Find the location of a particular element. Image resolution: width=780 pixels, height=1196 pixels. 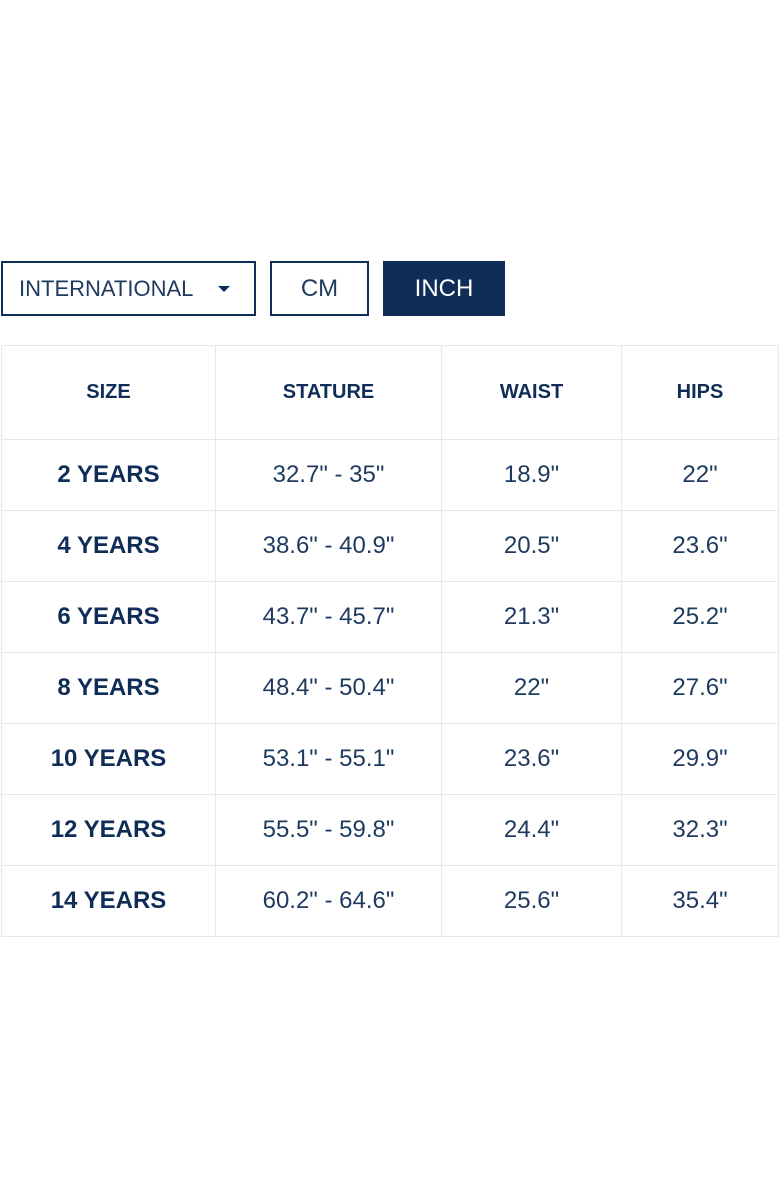

waist-cell: 24.4" is located at coordinates (531, 830).